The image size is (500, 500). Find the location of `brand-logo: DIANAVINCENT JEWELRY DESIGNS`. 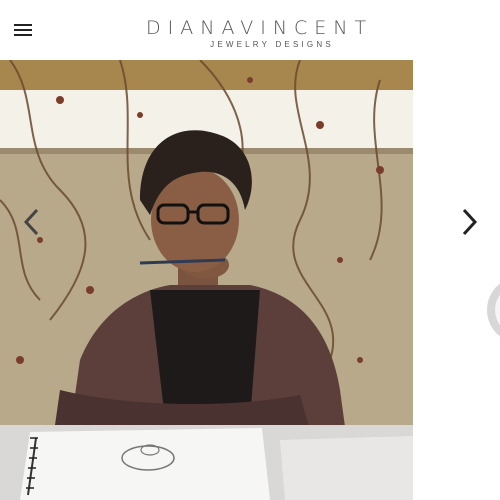

brand-logo: DIANAVINCENT JEWELRY DESIGNS is located at coordinates (257, 33).